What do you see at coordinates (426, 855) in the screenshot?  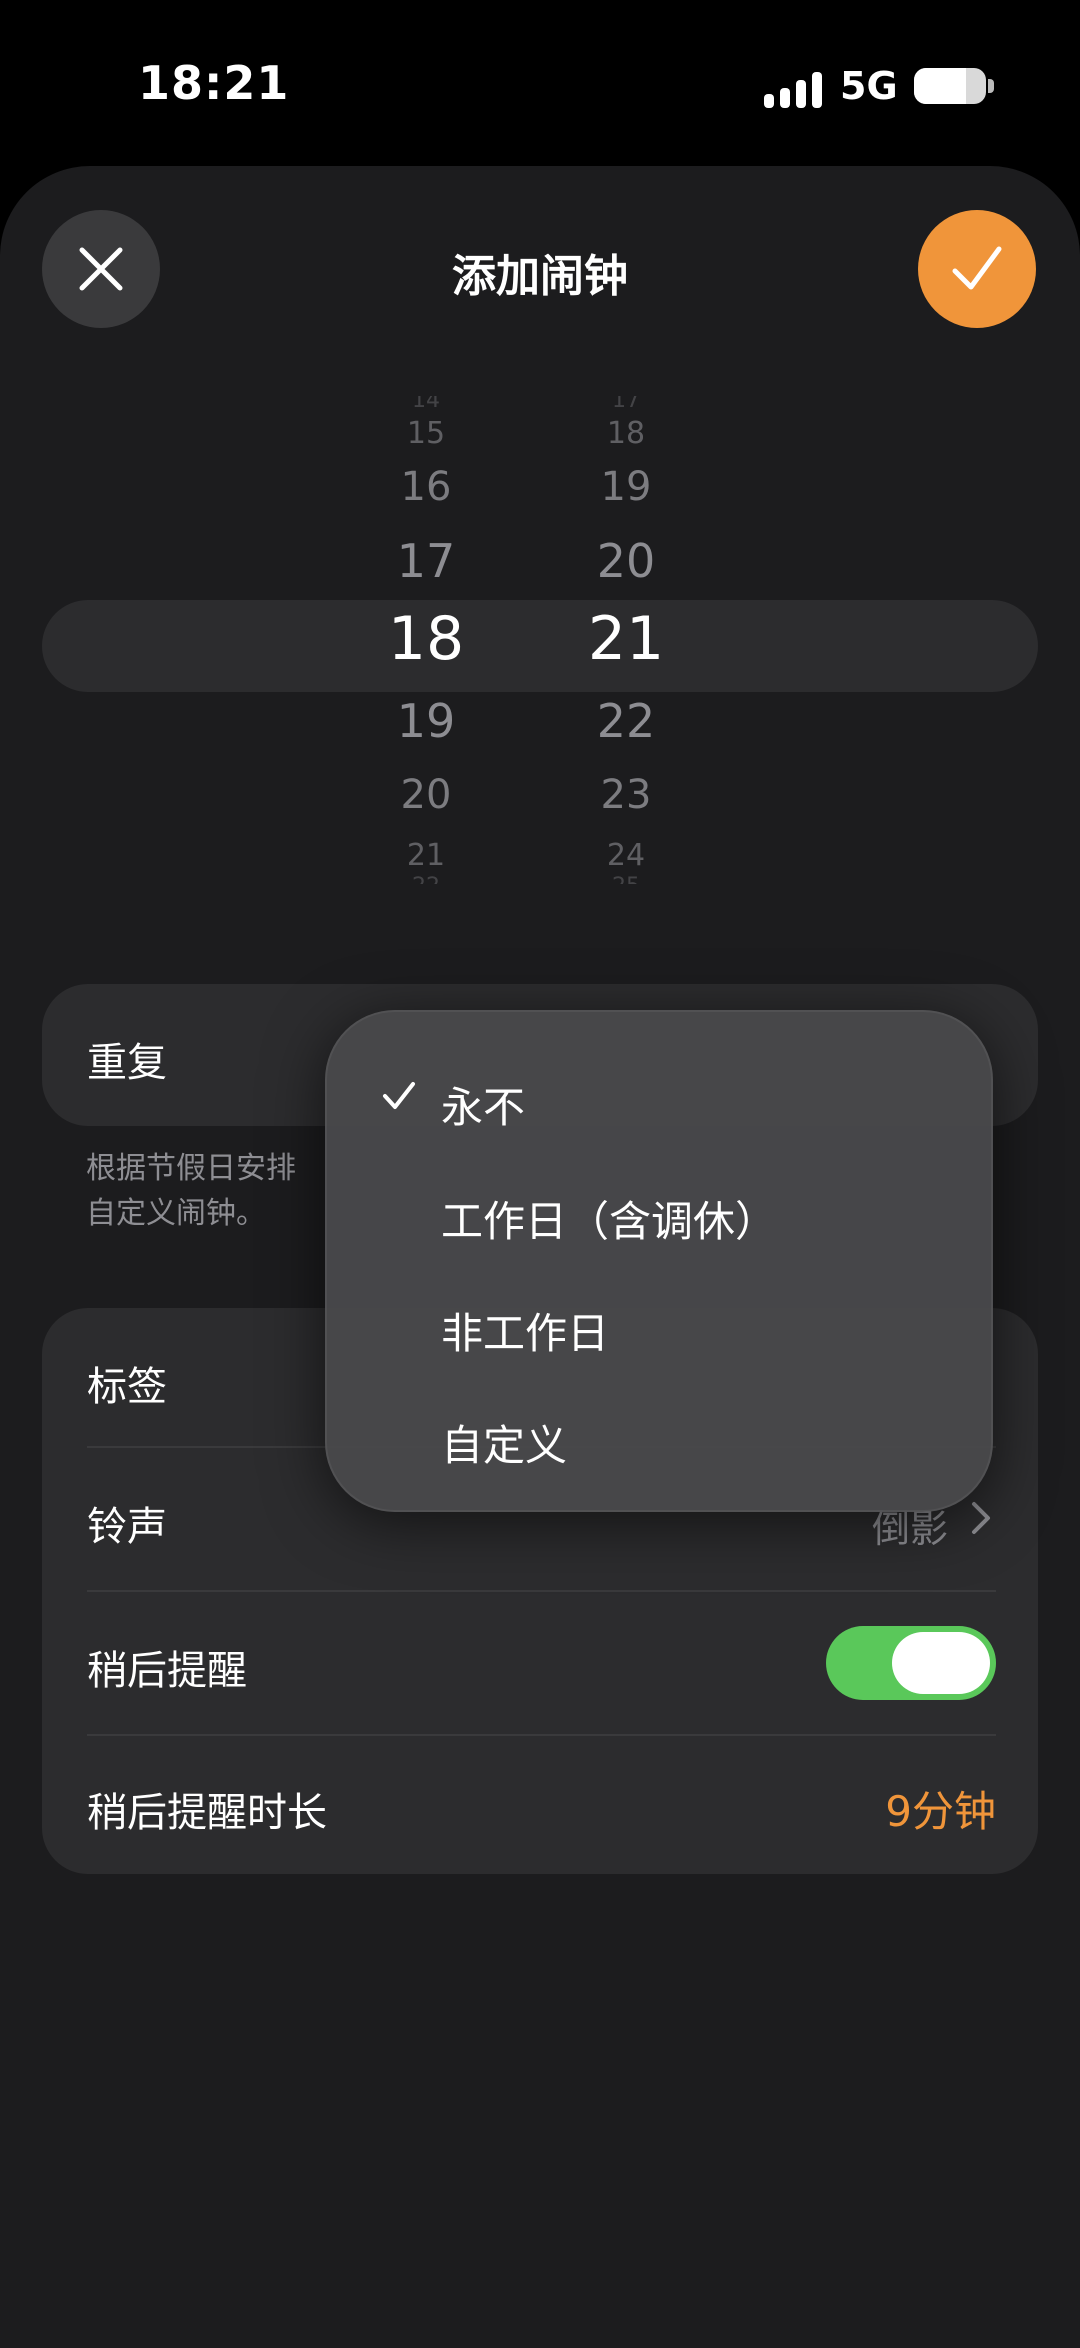 I see `hour-option-21: 21` at bounding box center [426, 855].